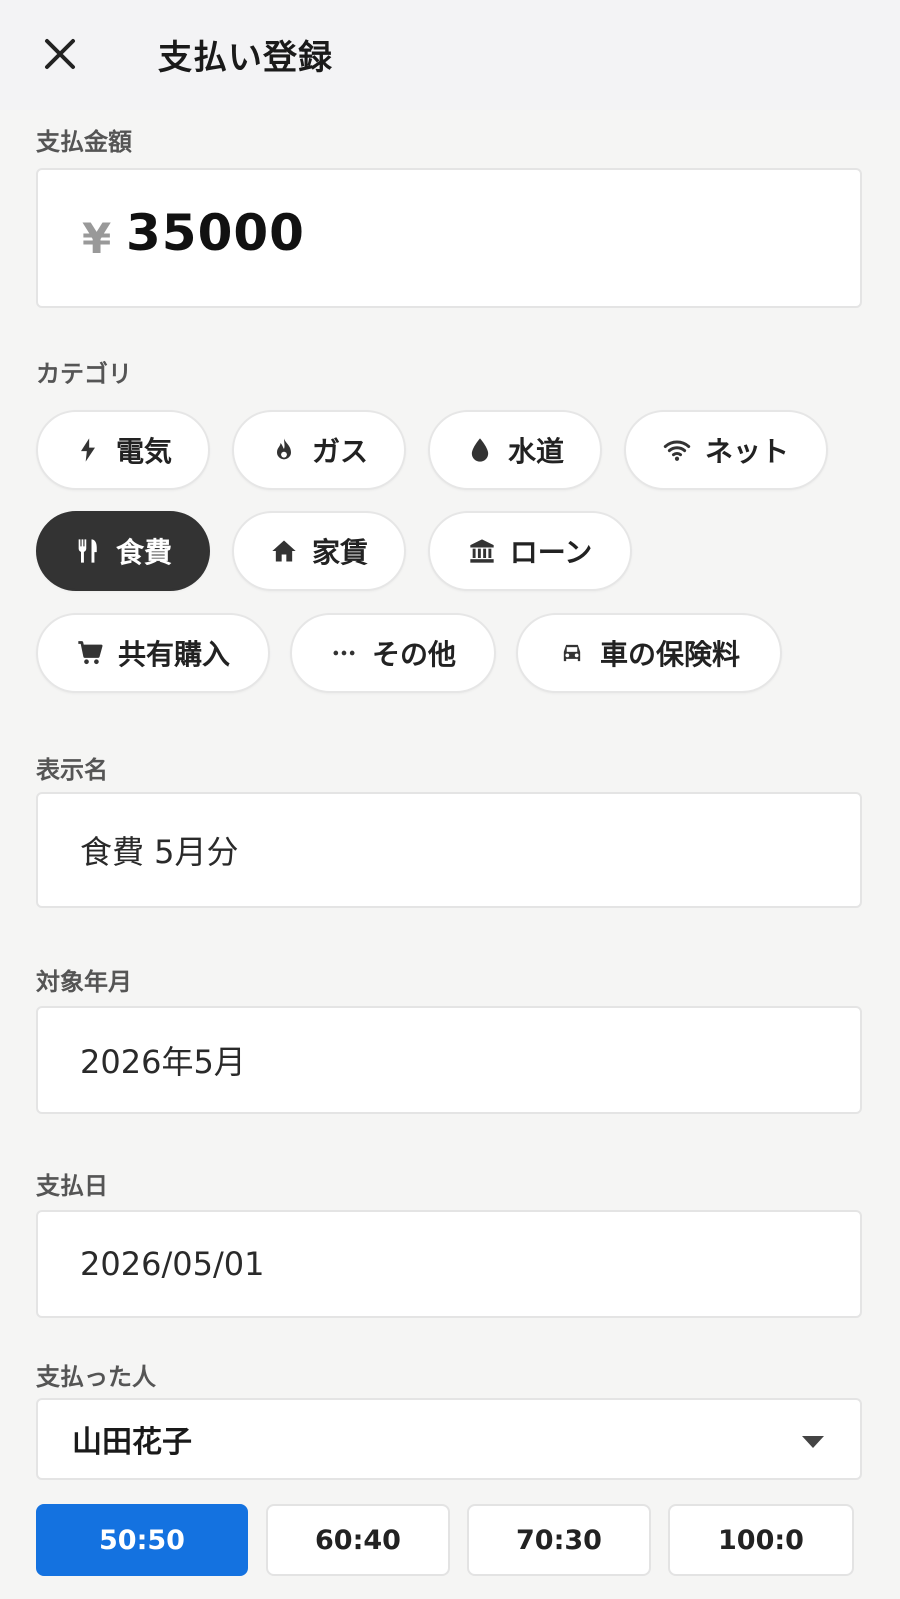 The image size is (900, 1599). I want to click on chip-label: ネット, so click(746, 451).